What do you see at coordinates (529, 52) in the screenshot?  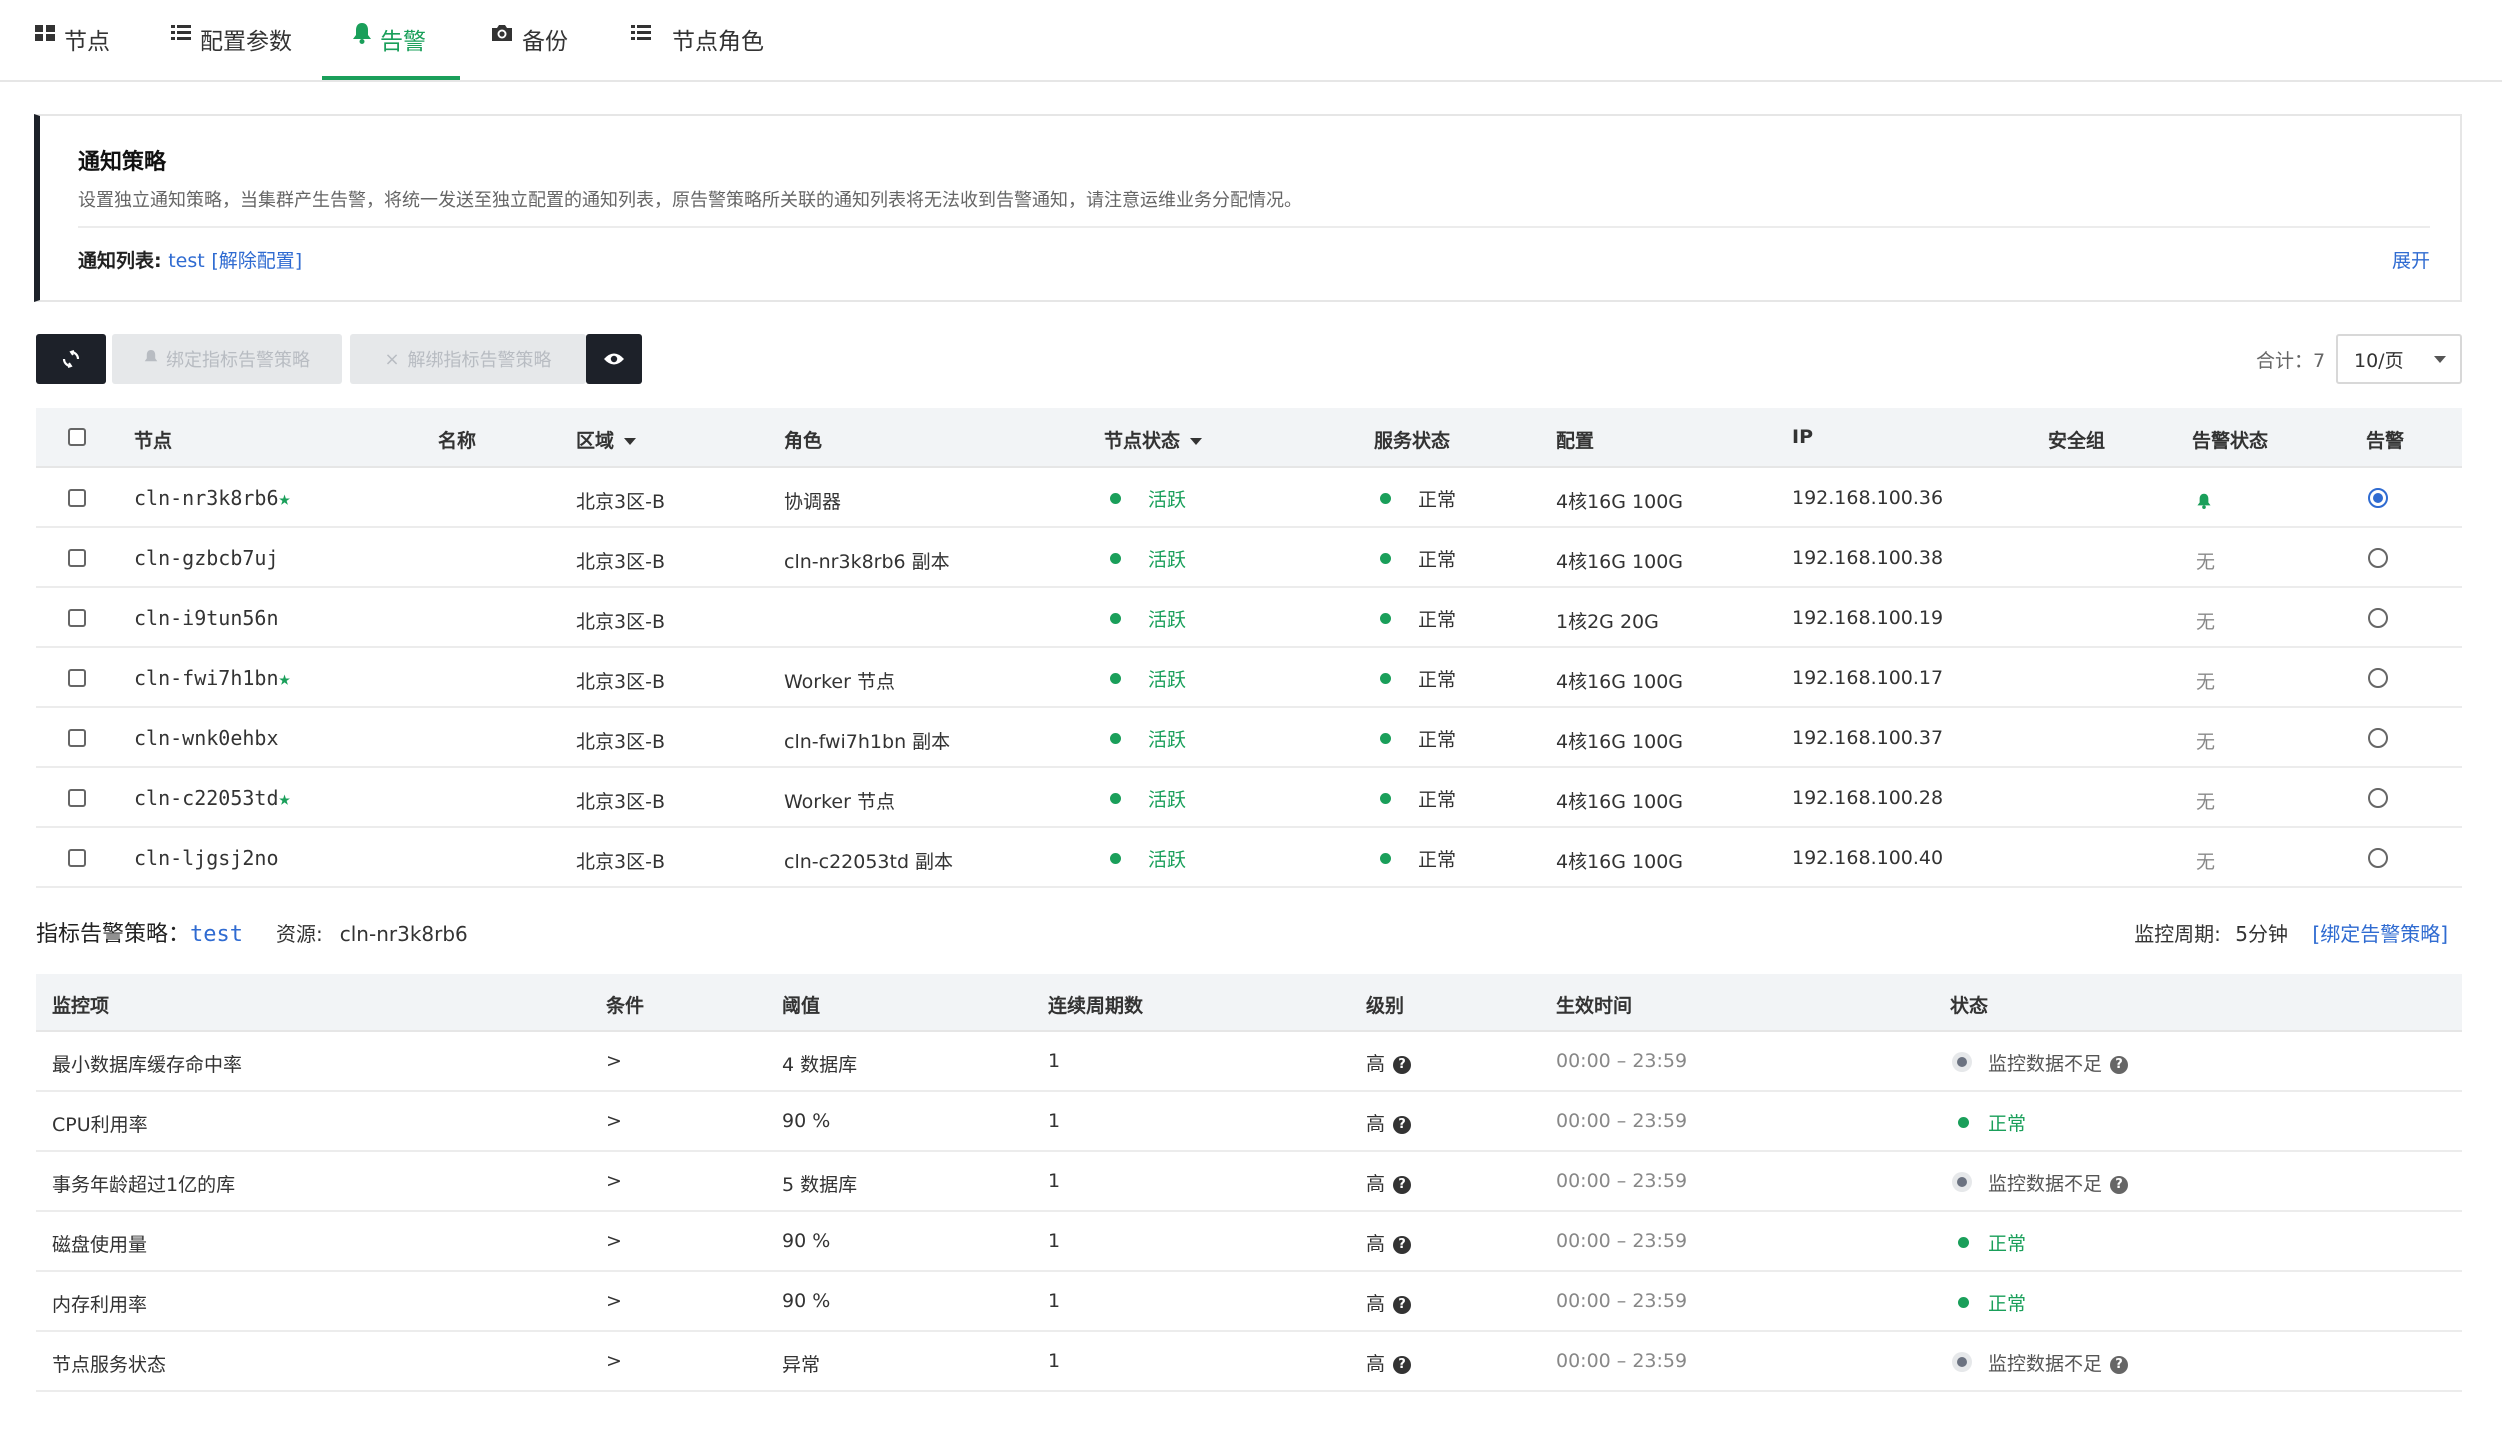 I see `tab-backup: 备份` at bounding box center [529, 52].